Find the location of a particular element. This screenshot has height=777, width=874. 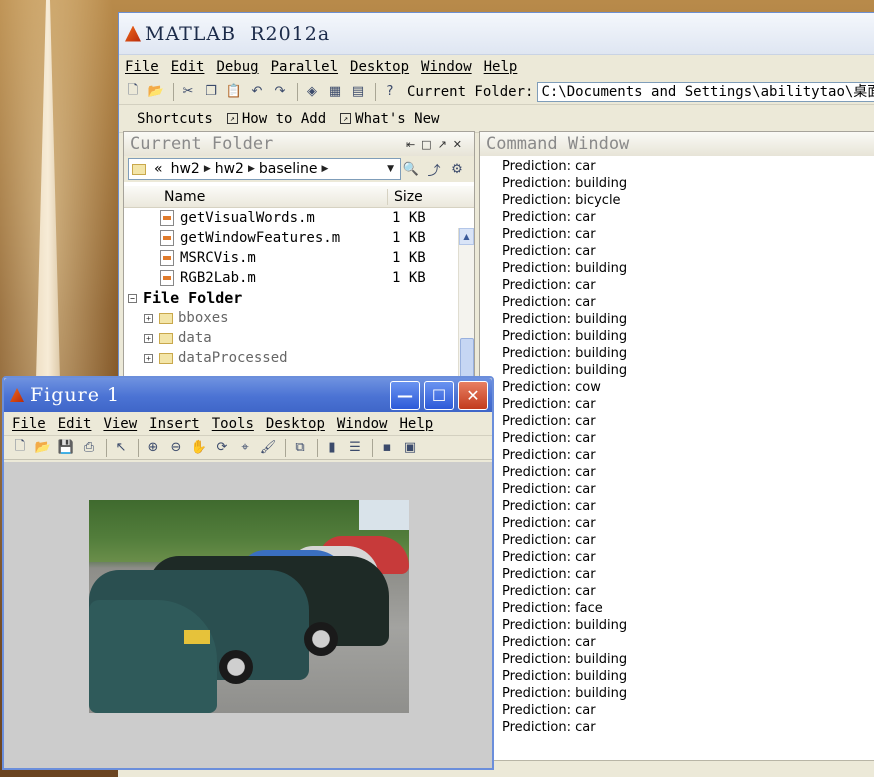

folder-icon is located at coordinates (139, 169).